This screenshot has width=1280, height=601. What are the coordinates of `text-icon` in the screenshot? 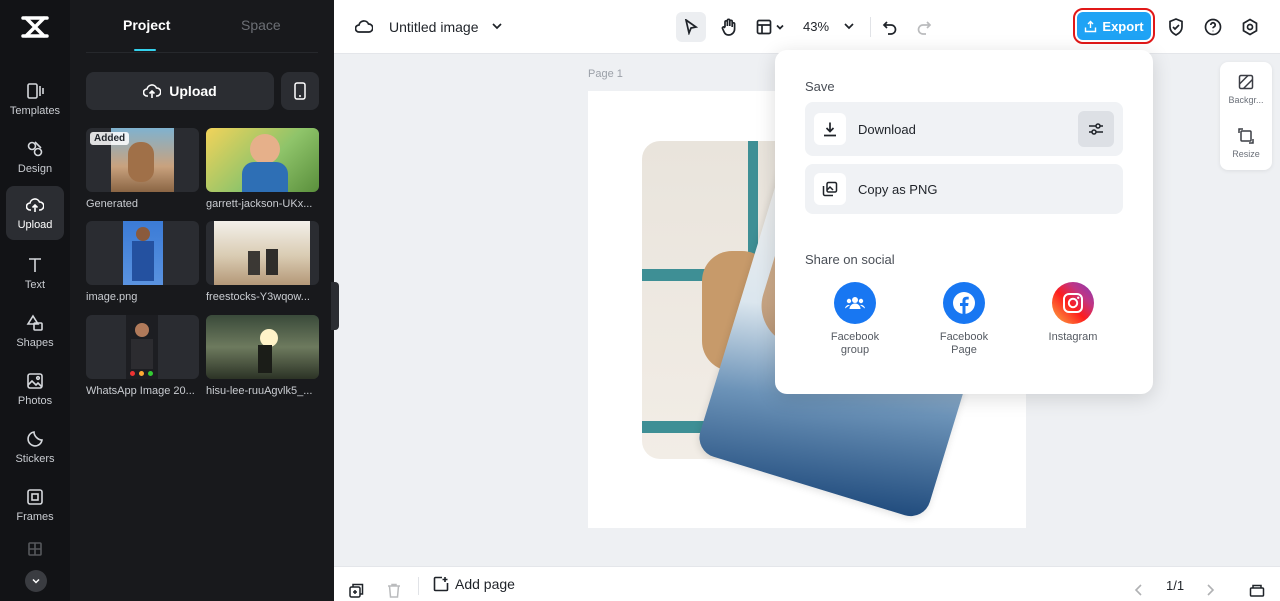 It's located at (35, 264).